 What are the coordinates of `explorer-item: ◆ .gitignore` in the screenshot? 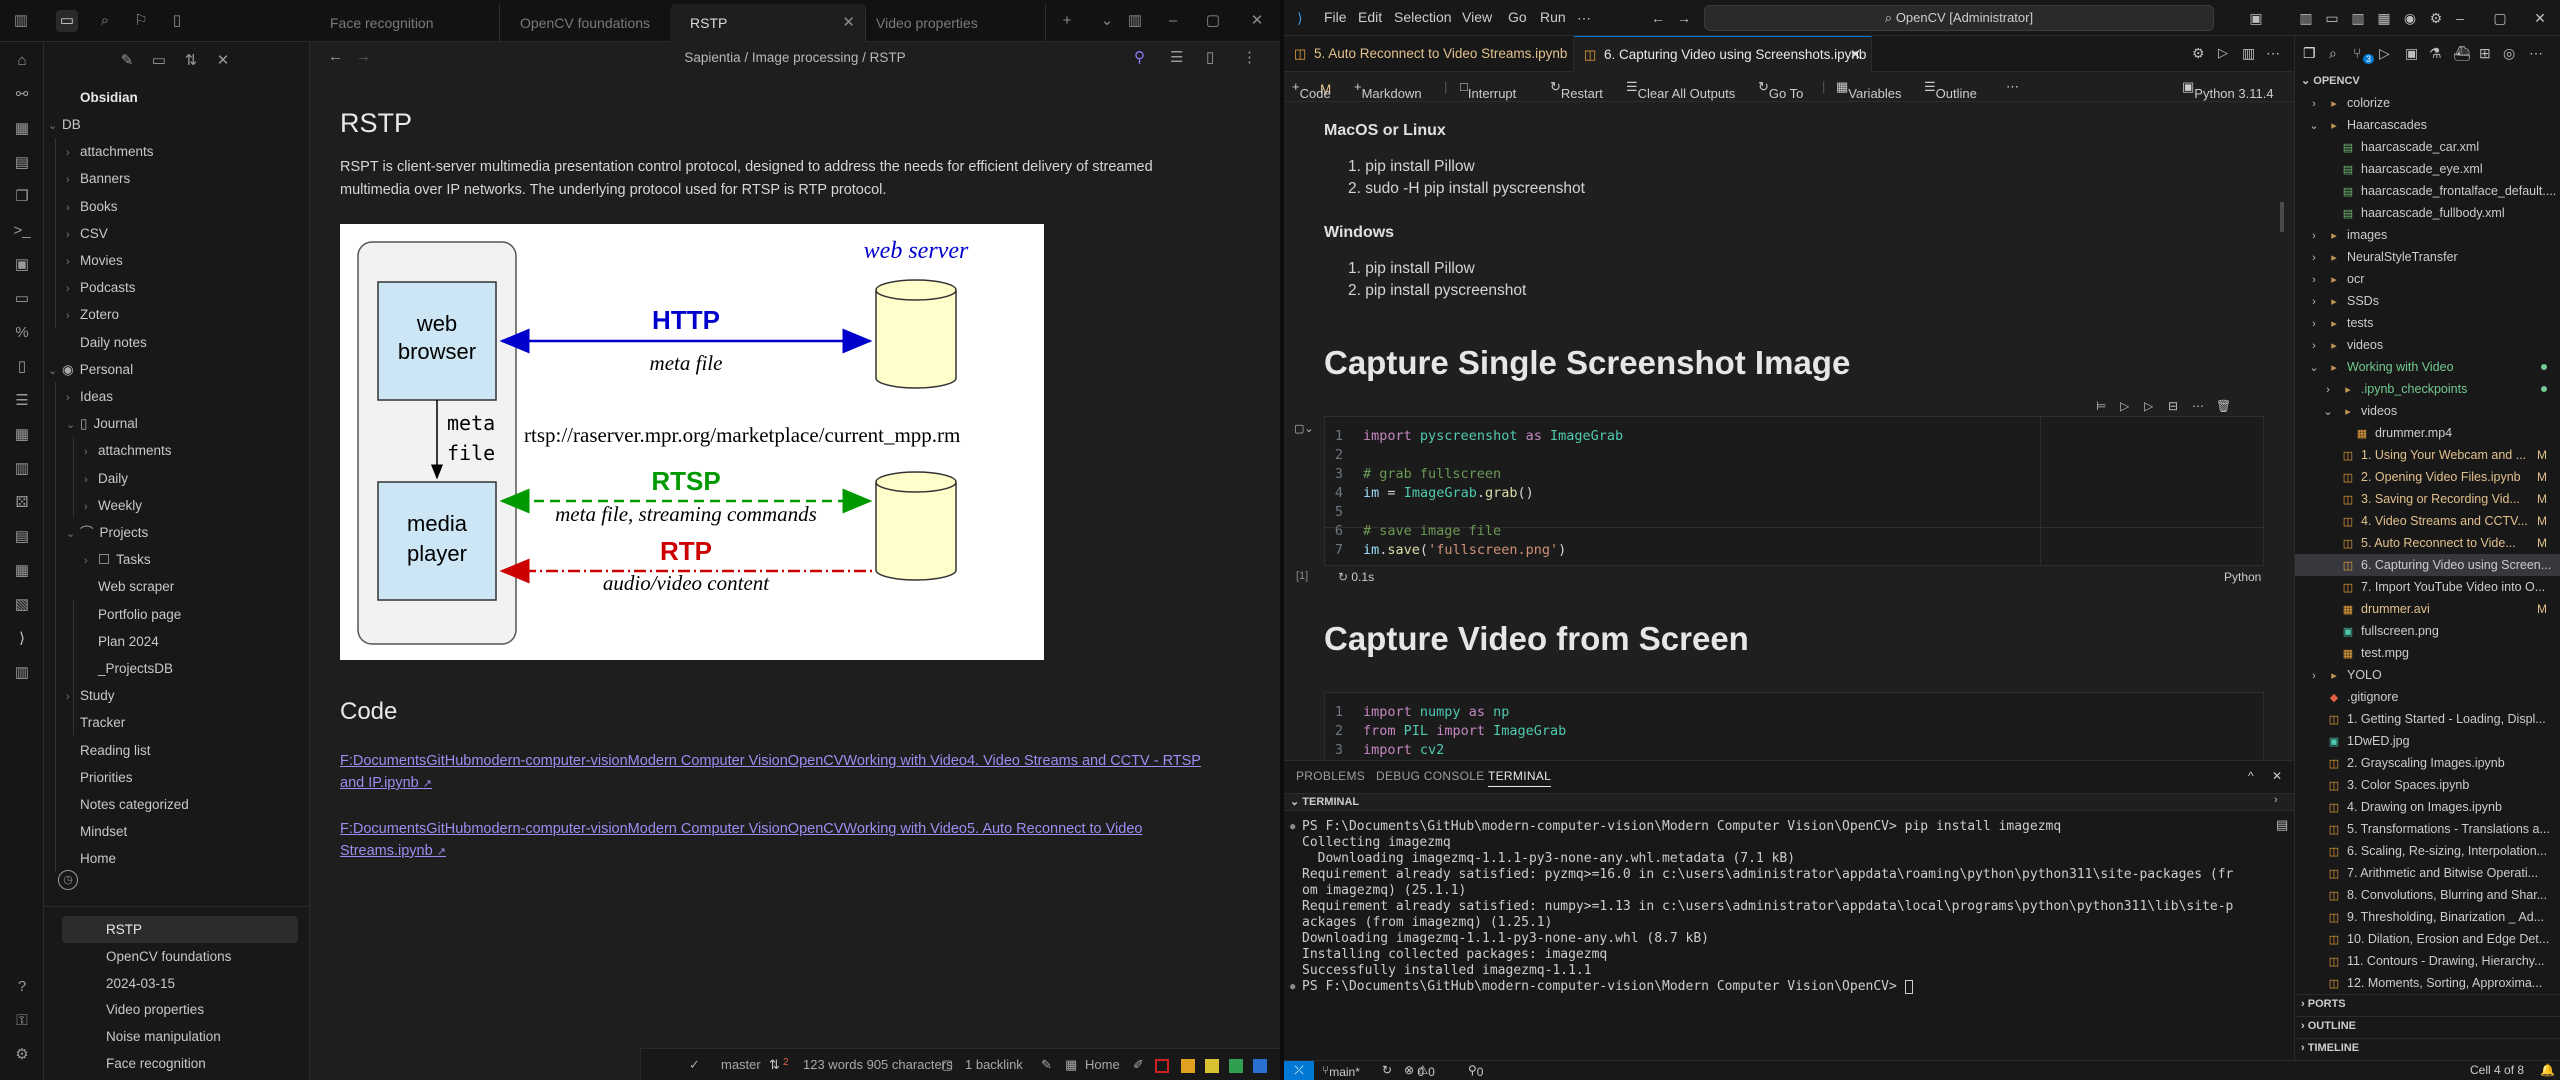 It's located at (2427, 697).